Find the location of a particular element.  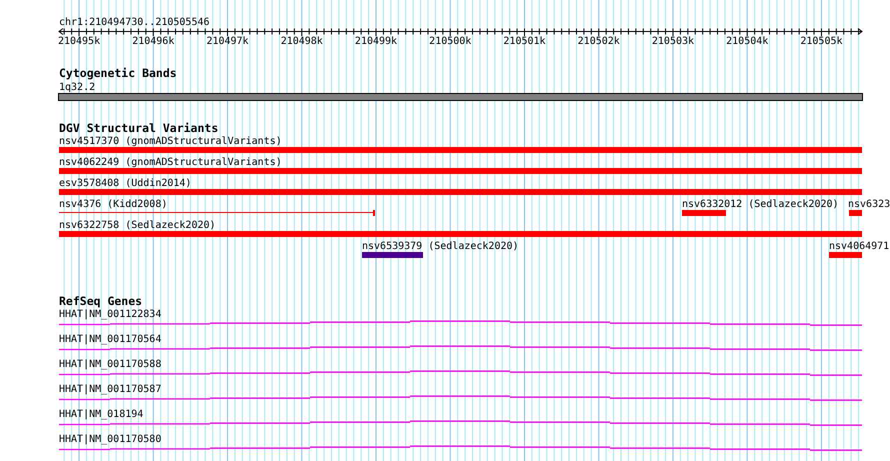

ruler-tick-label: 210500k is located at coordinates (450, 41).